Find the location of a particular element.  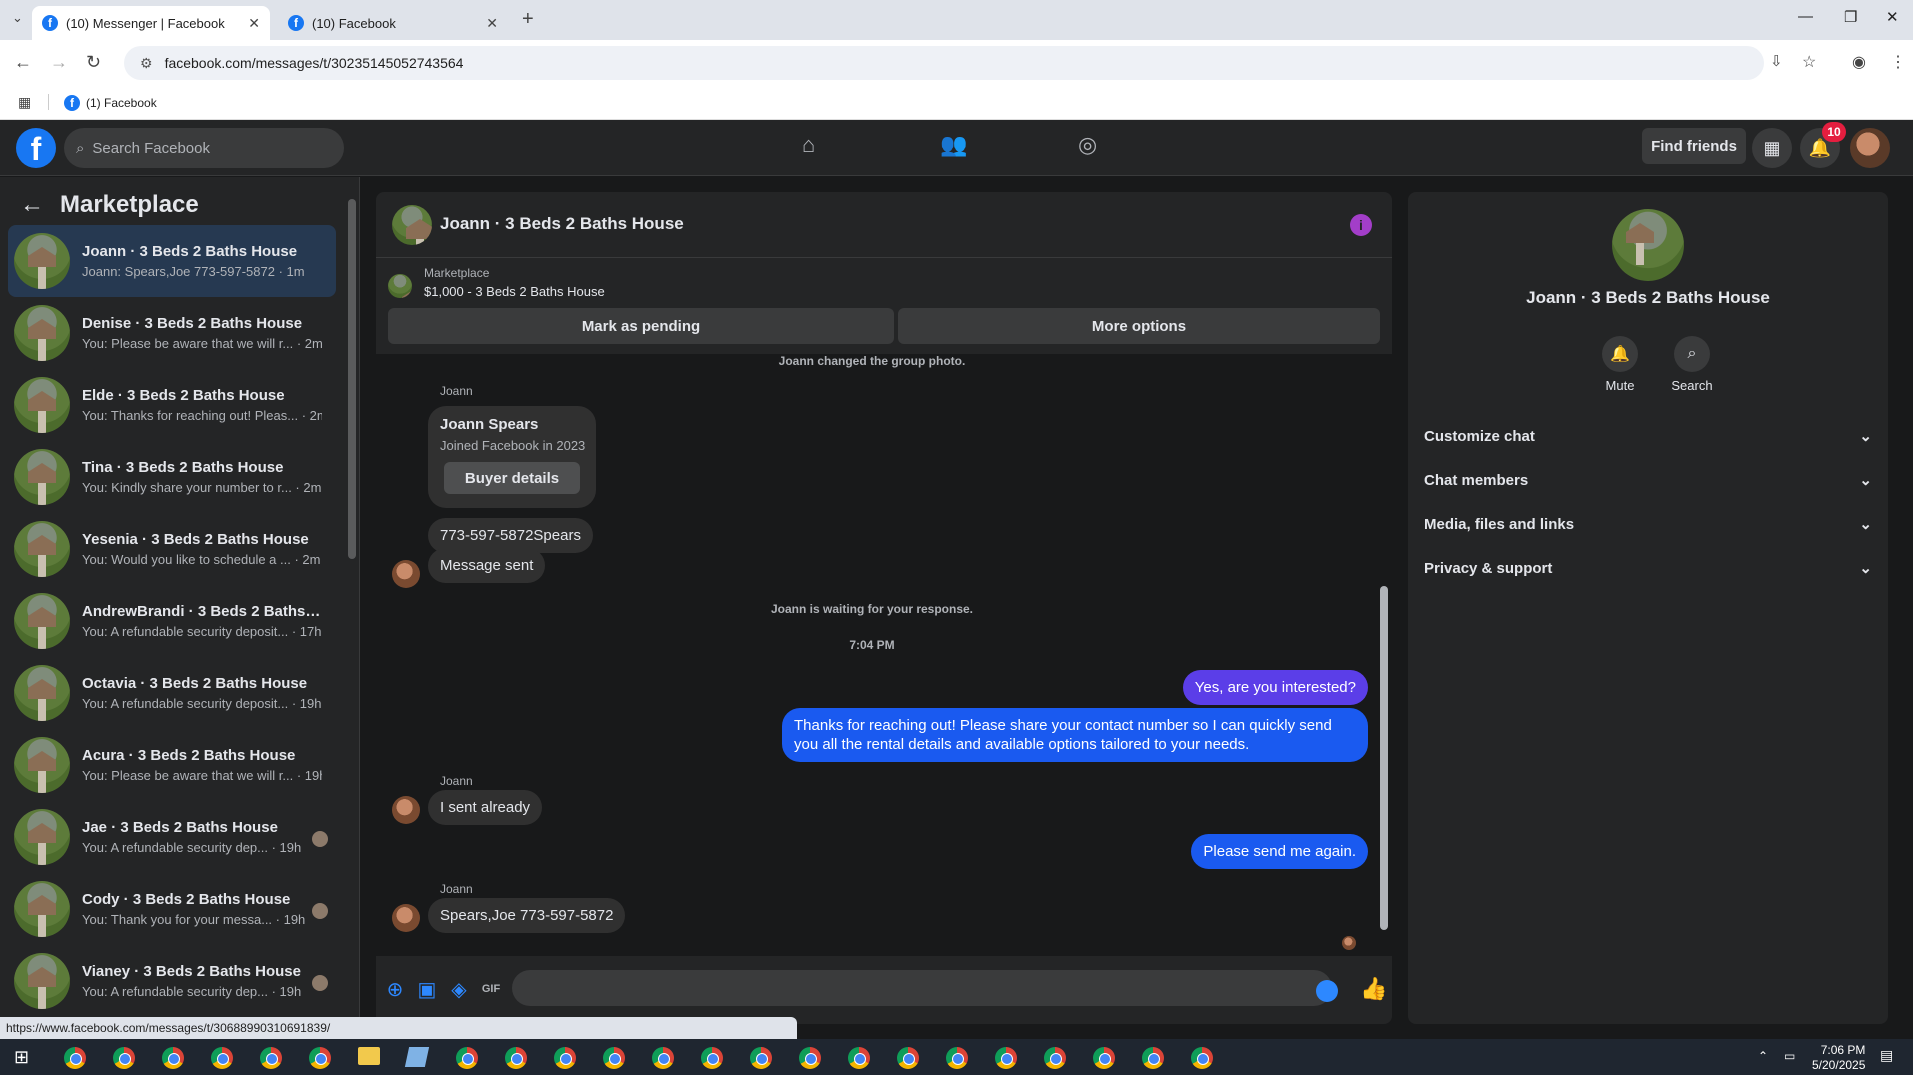

tab-messenger: f (10) Messenger | Facebook ✕ is located at coordinates (151, 23).